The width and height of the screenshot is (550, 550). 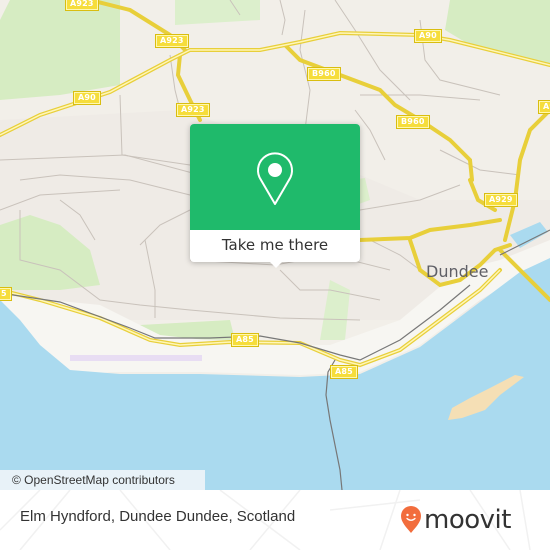 What do you see at coordinates (411, 519) in the screenshot?
I see `moovit-pin-smile-icon` at bounding box center [411, 519].